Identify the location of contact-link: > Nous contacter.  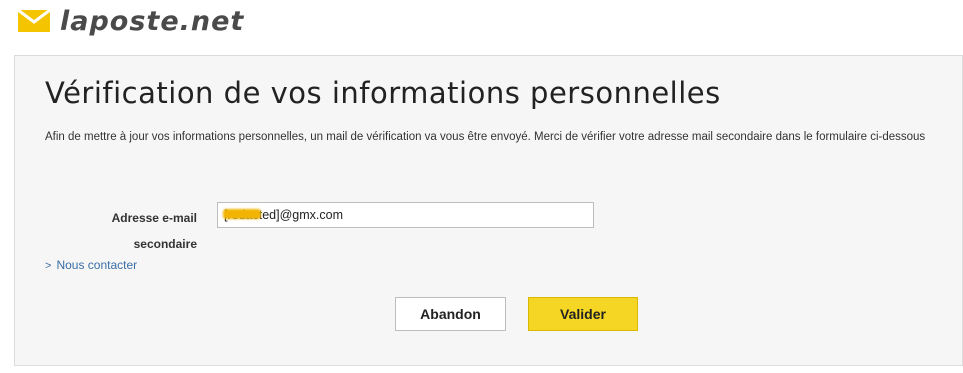
(91, 265).